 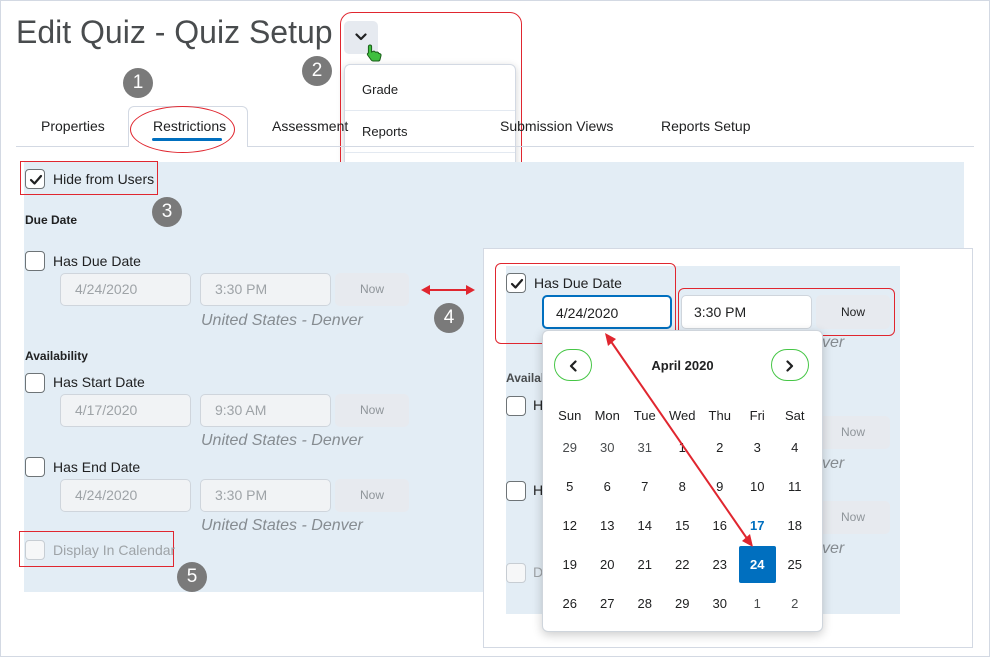 I want to click on zoom-faded-timezone-1: ver, so click(x=833, y=342).